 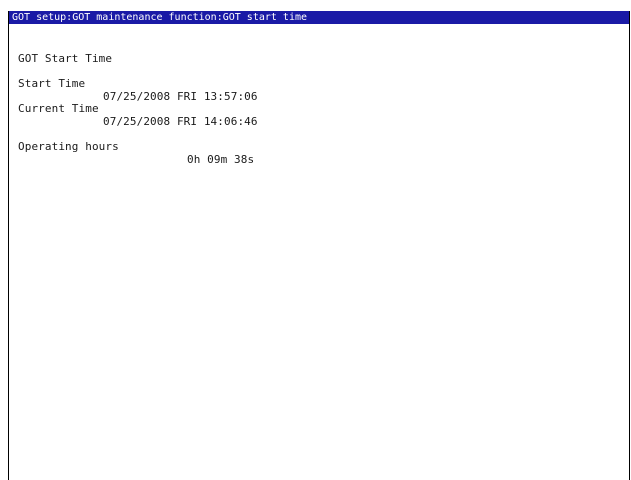 What do you see at coordinates (52, 83) in the screenshot?
I see `start-time-label: Start Time` at bounding box center [52, 83].